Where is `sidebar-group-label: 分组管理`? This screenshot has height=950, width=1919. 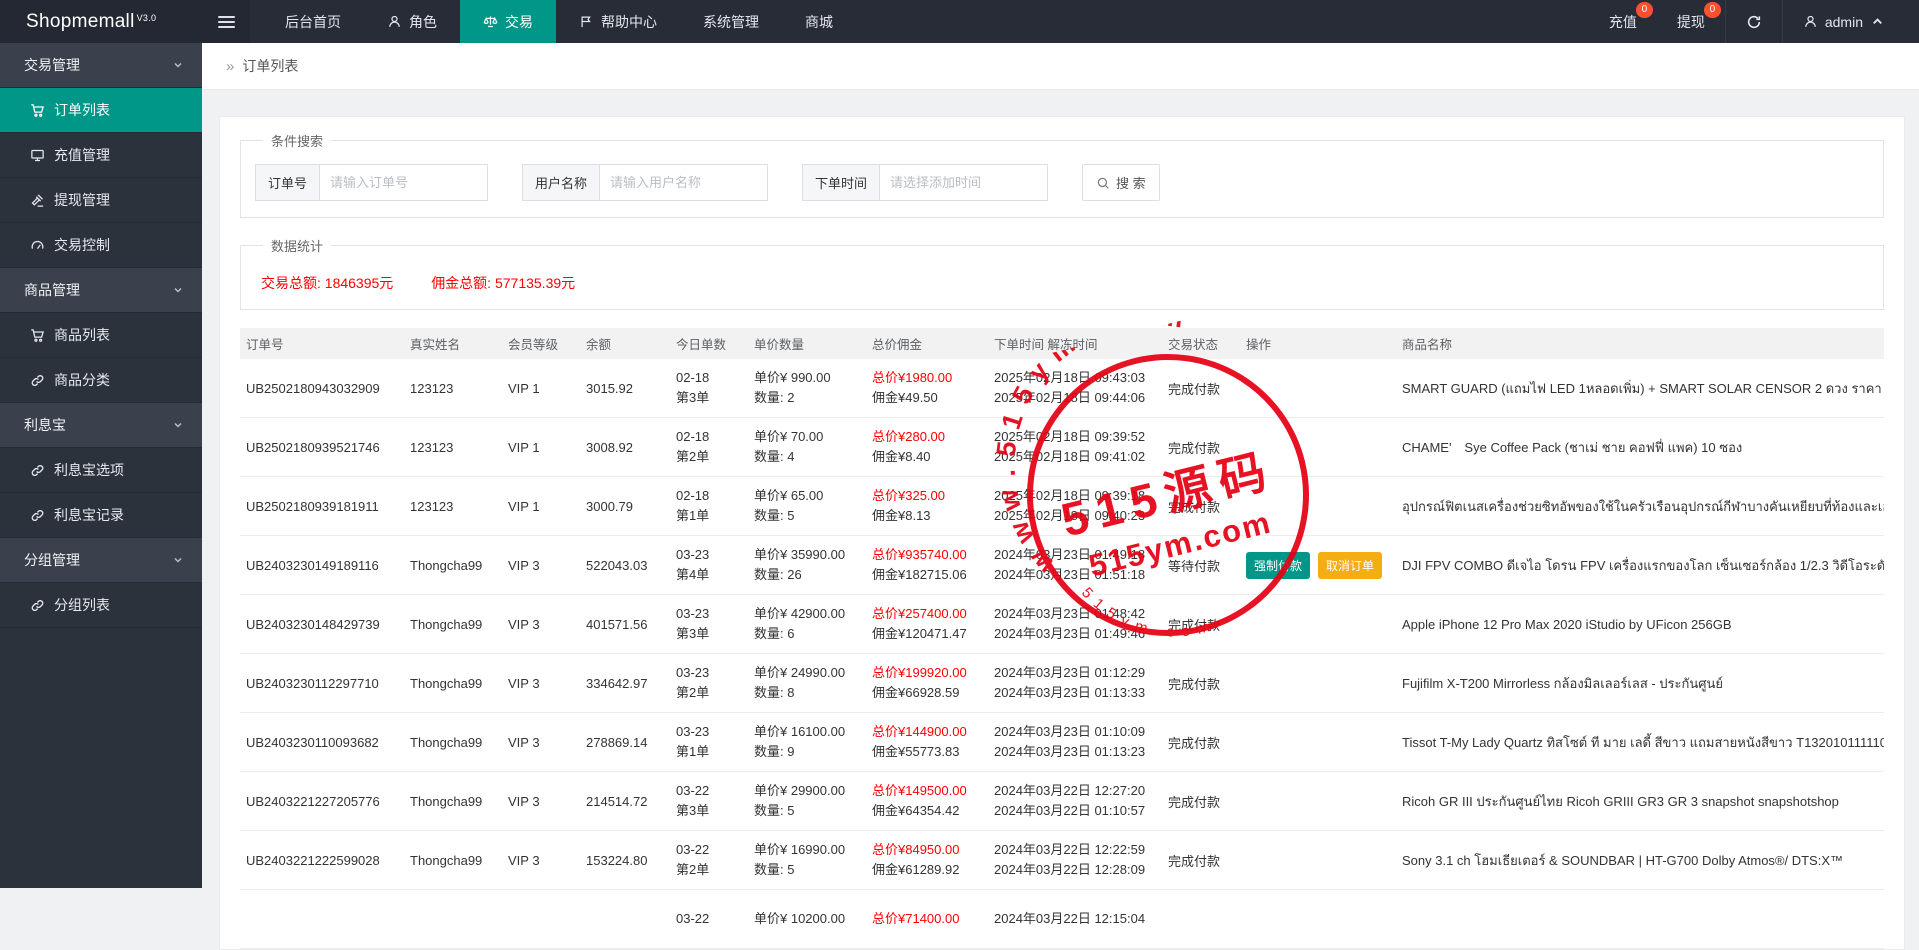
sidebar-group-label: 分组管理 is located at coordinates (52, 560).